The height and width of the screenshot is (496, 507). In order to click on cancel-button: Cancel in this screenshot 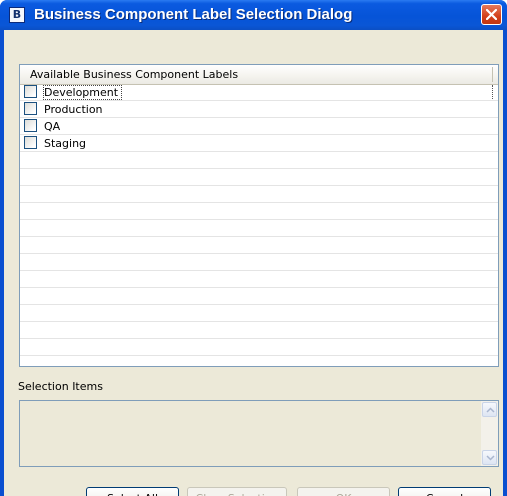, I will do `click(444, 491)`.